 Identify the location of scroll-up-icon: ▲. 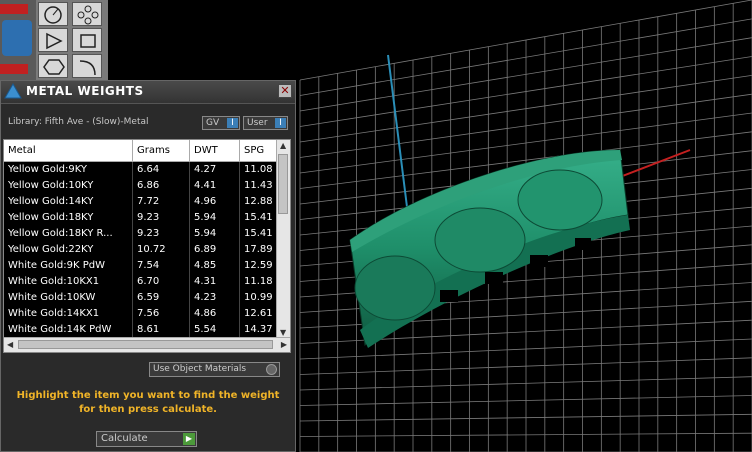
(283, 145).